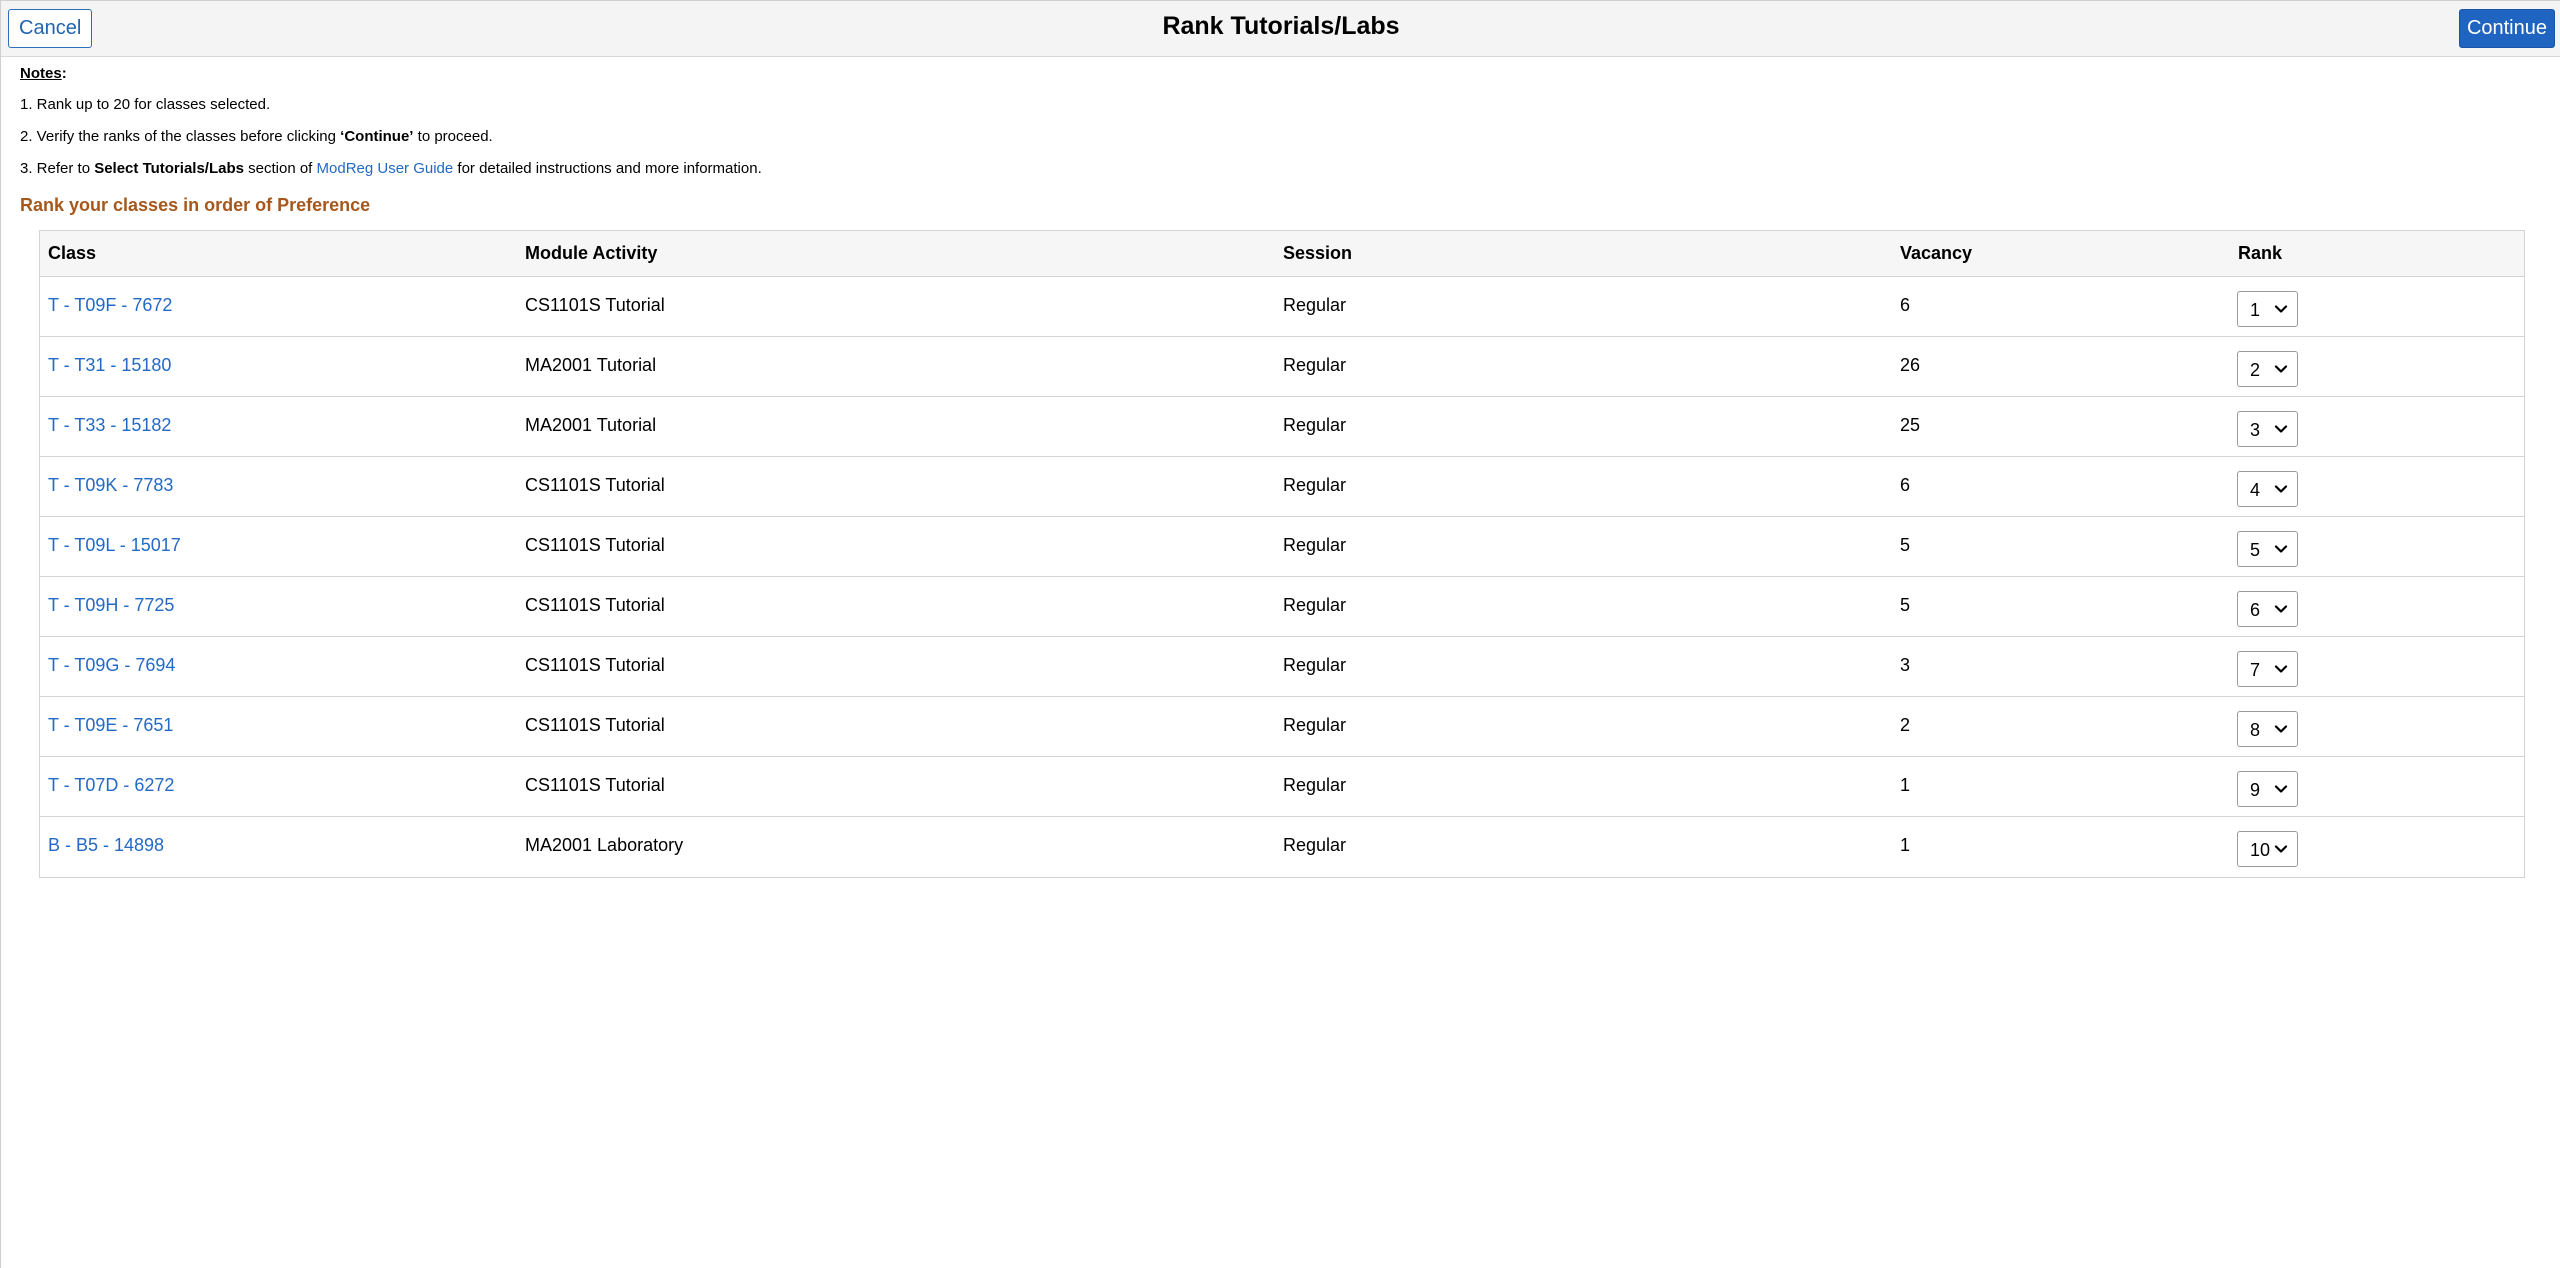 The image size is (2560, 1268). Describe the element at coordinates (1282, 667) in the screenshot. I see `table-row: T - T09G - 7694 CS1101S Tutorial Regular 3 7` at that location.